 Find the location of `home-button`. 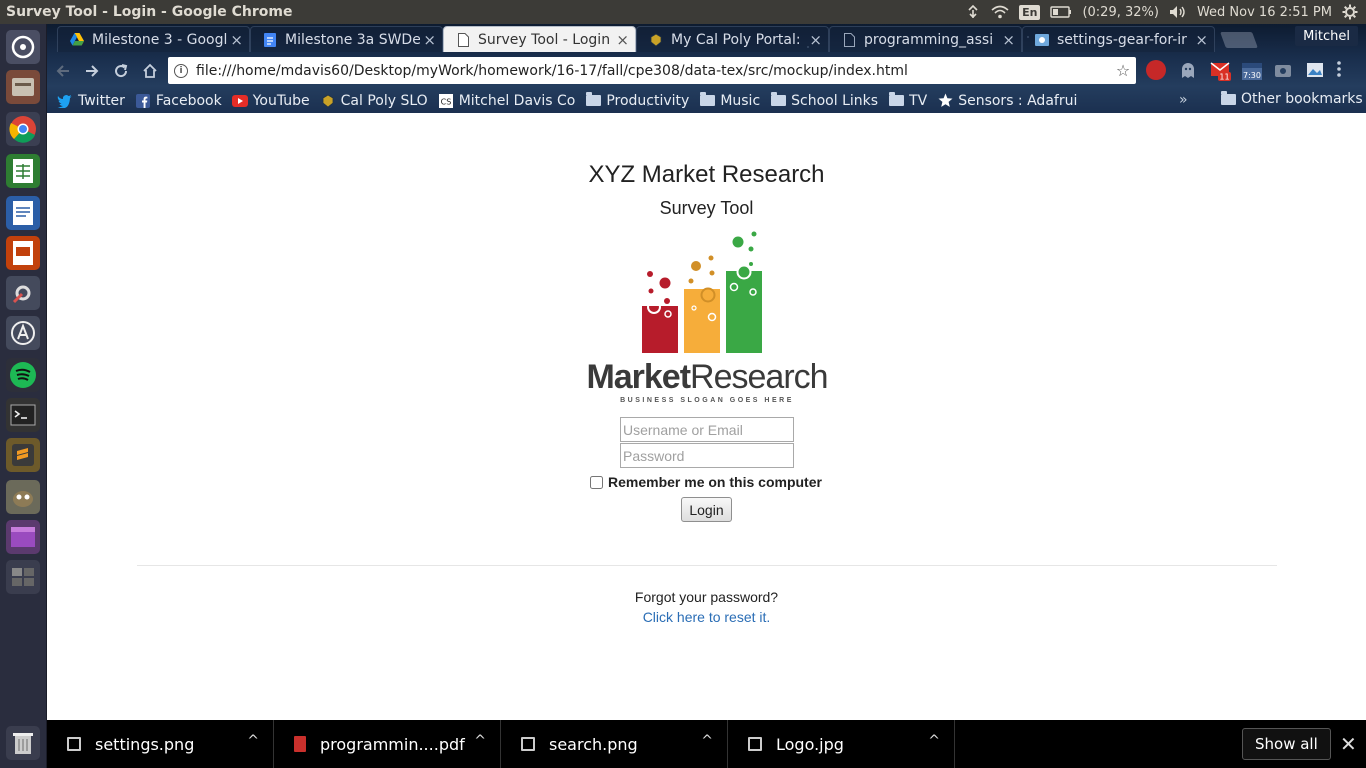

home-button is located at coordinates (150, 71).